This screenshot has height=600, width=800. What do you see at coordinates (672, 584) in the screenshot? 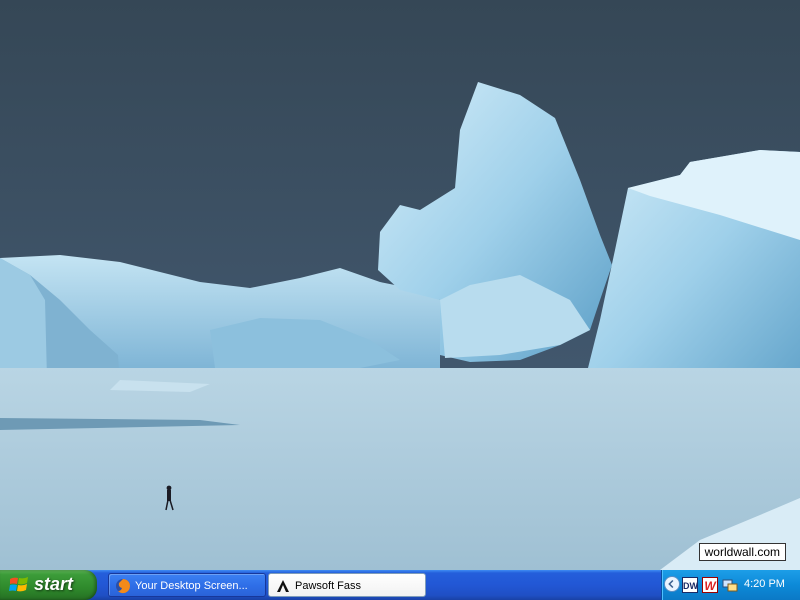
I see `show-hidden-icons-chevron-icon` at bounding box center [672, 584].